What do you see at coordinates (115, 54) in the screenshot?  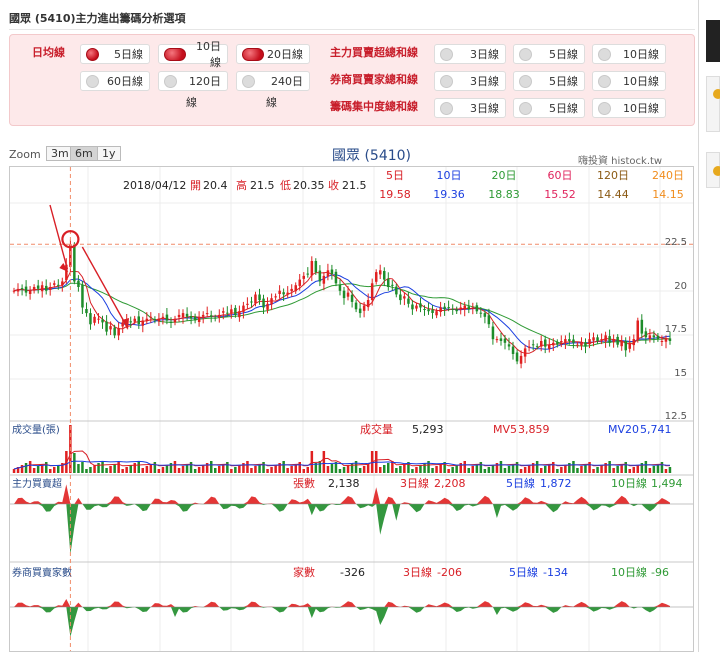 I see `ma5-toggle: 5日線` at bounding box center [115, 54].